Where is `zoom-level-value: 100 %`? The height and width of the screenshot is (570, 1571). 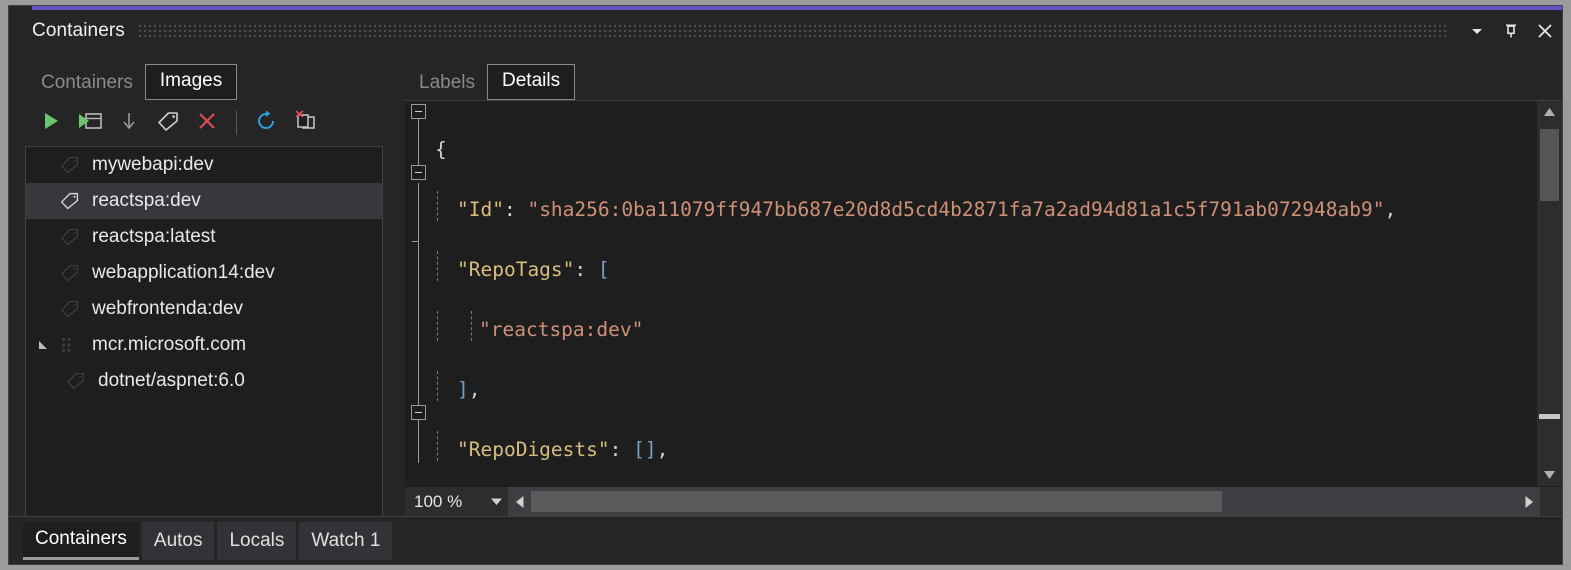 zoom-level-value: 100 % is located at coordinates (438, 501).